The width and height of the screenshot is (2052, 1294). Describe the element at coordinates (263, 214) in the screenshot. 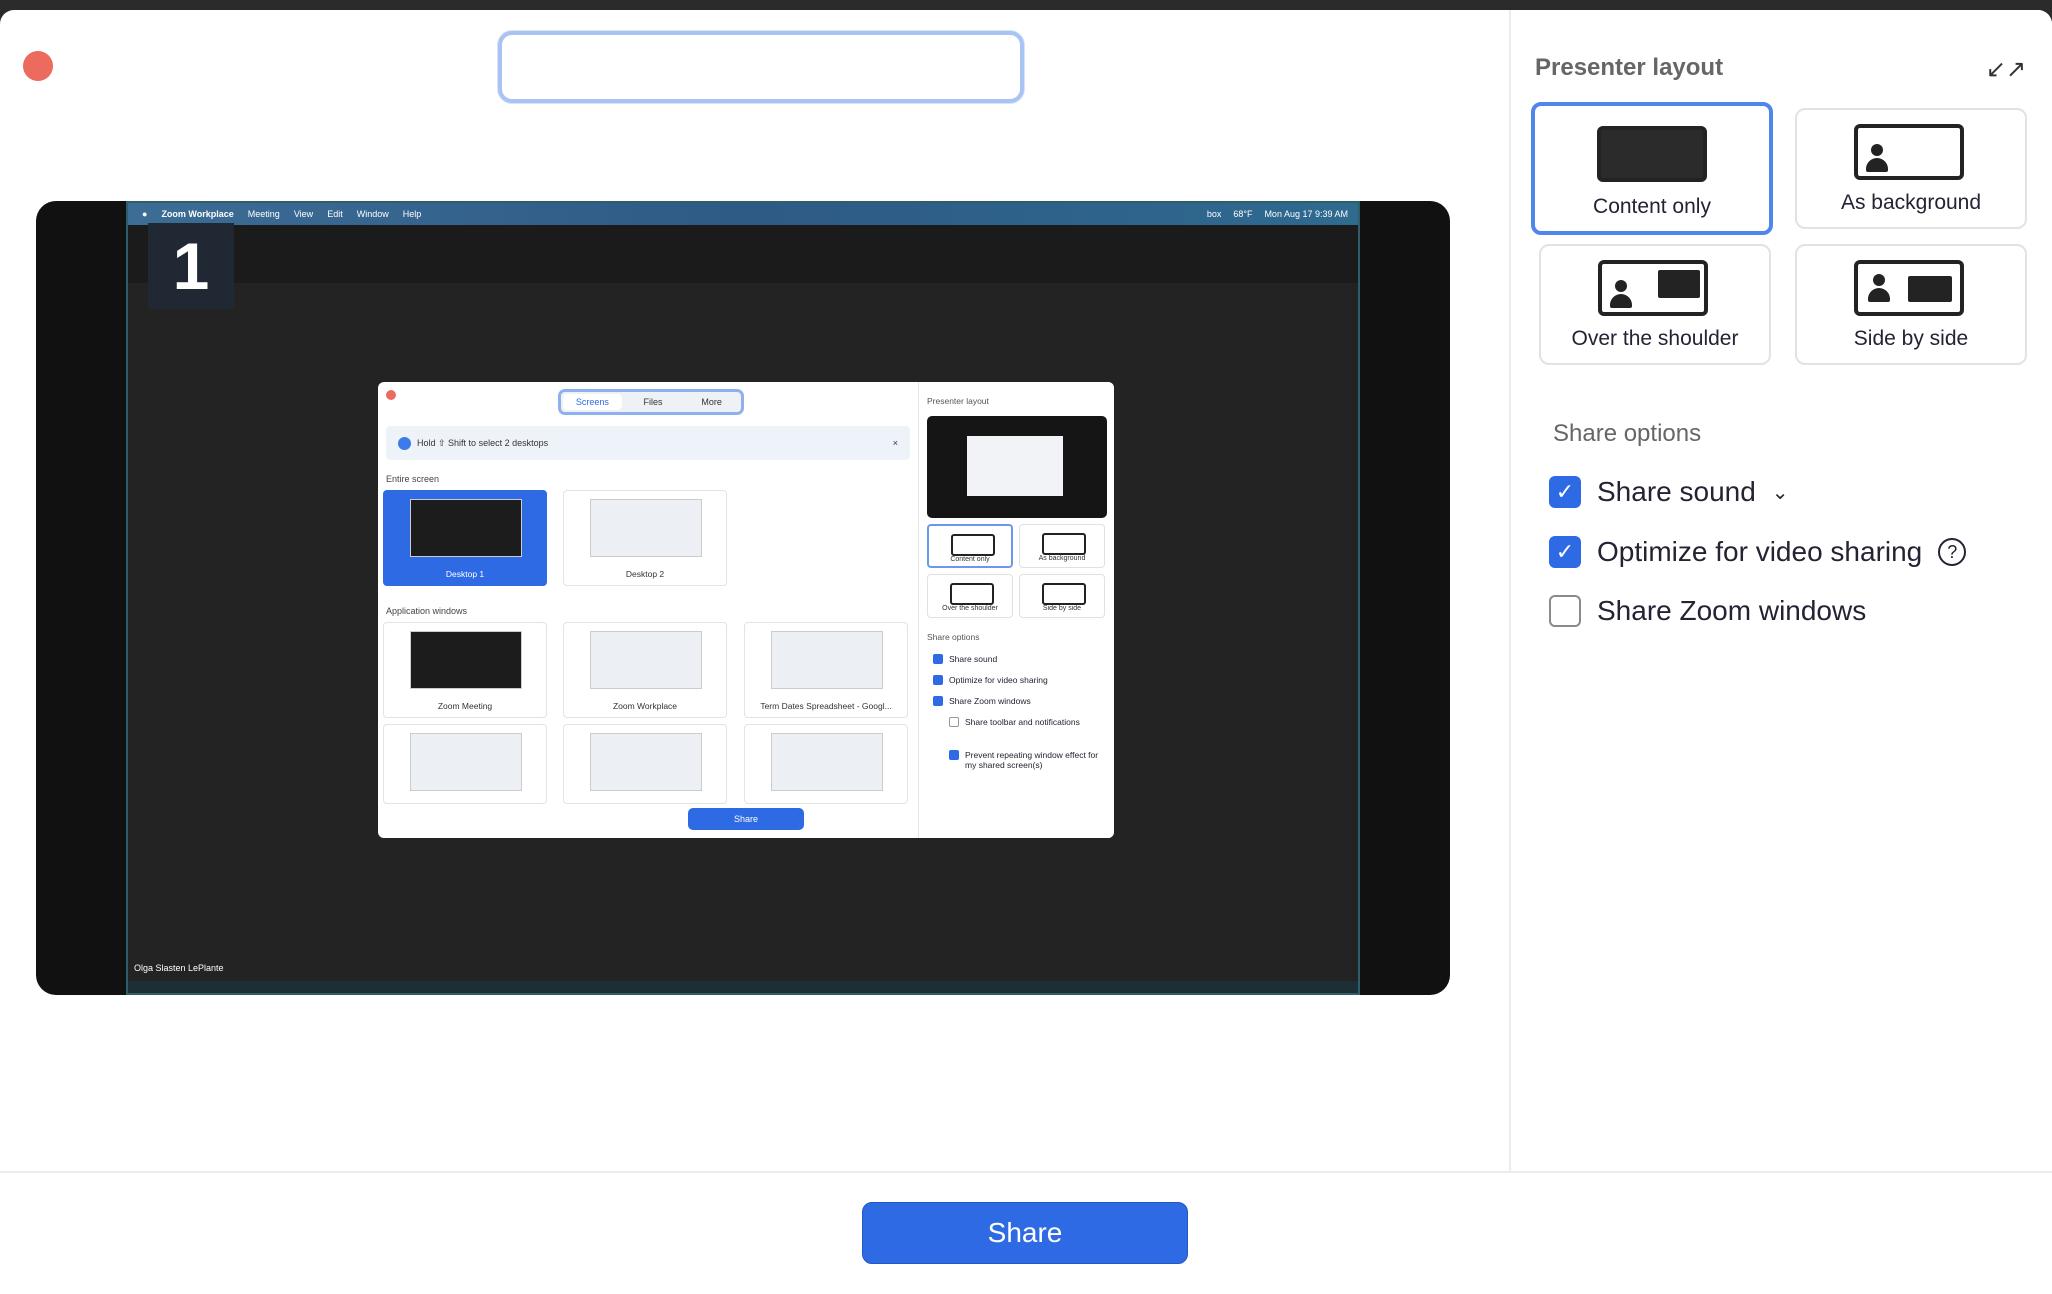

I see `menubar-item: Meeting` at that location.